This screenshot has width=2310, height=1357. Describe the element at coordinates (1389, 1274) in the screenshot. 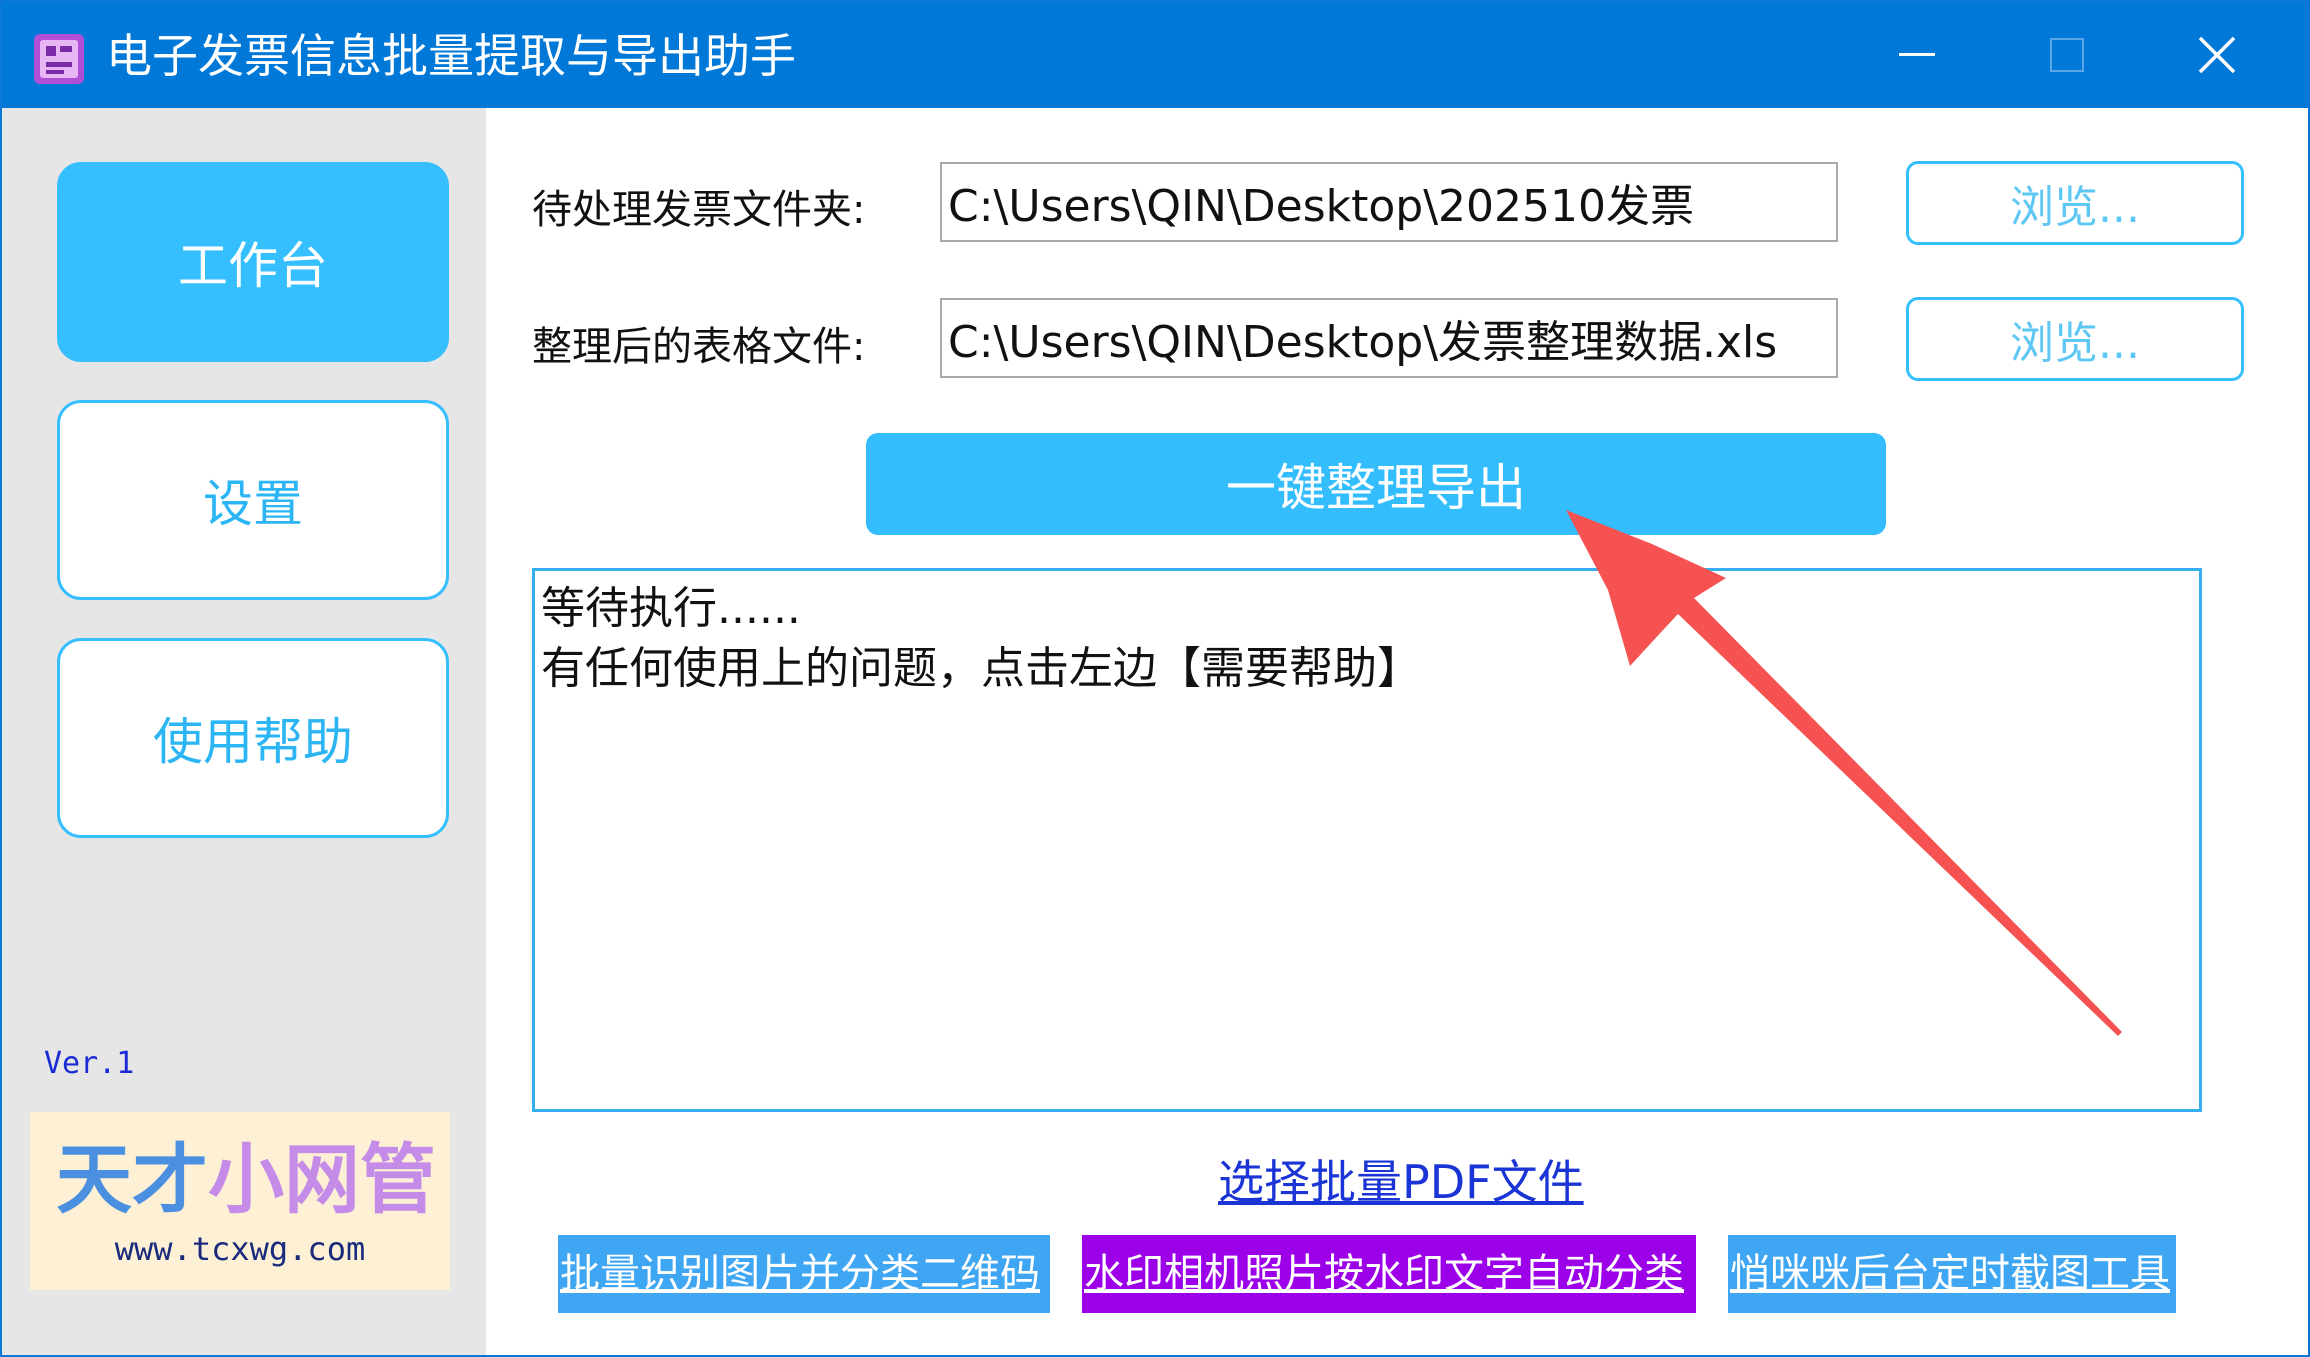

I see `tool-link-watermark: 水印相机照片按水印文字自动分类` at that location.